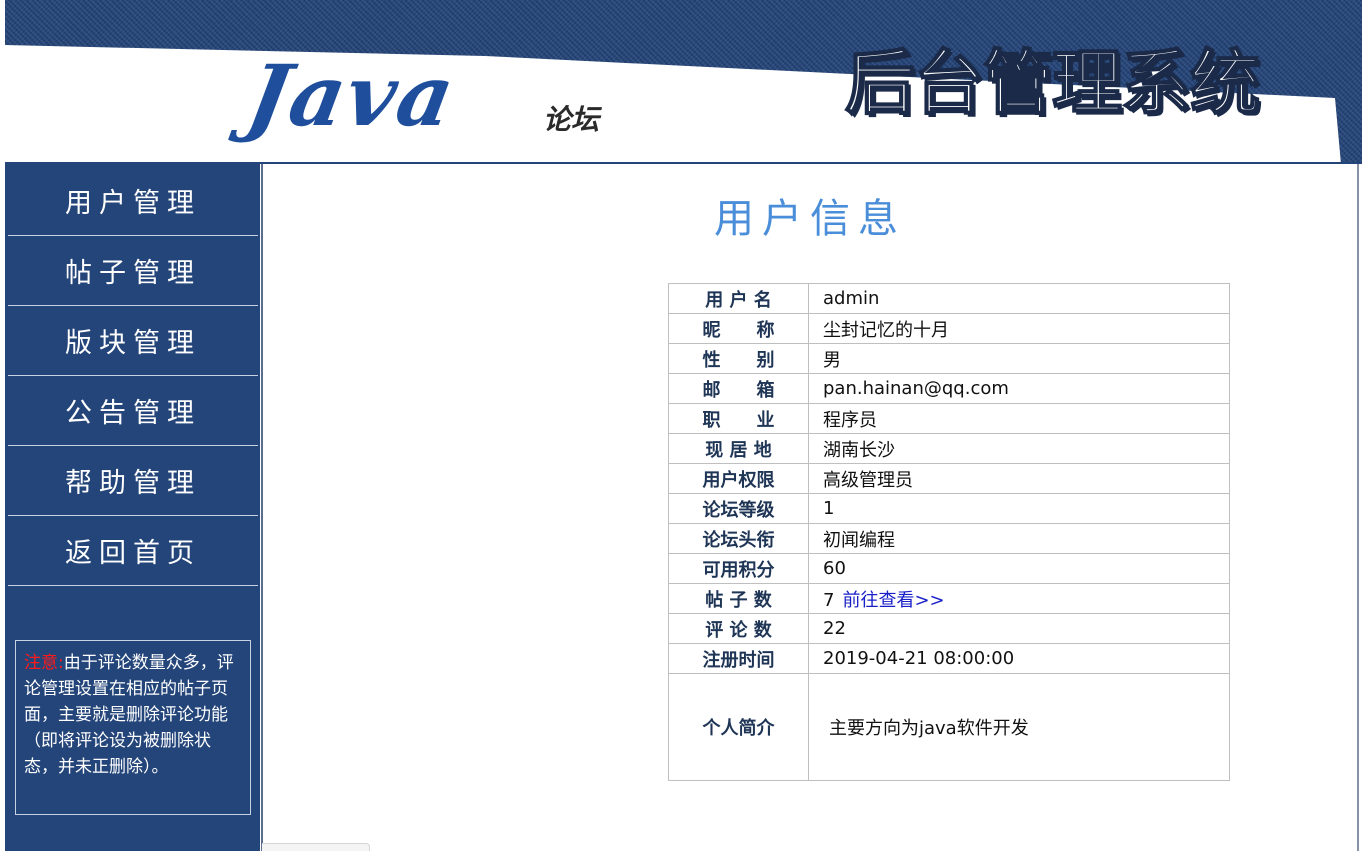  What do you see at coordinates (738, 568) in the screenshot?
I see `field-label: 可用积分` at bounding box center [738, 568].